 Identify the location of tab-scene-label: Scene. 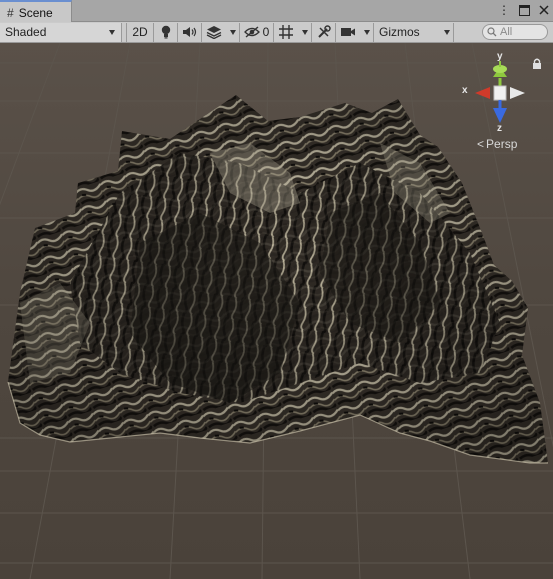
(35, 12).